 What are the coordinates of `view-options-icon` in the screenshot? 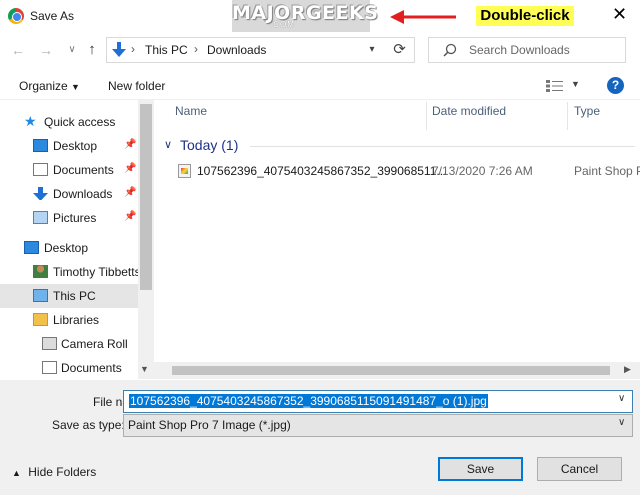 It's located at (555, 86).